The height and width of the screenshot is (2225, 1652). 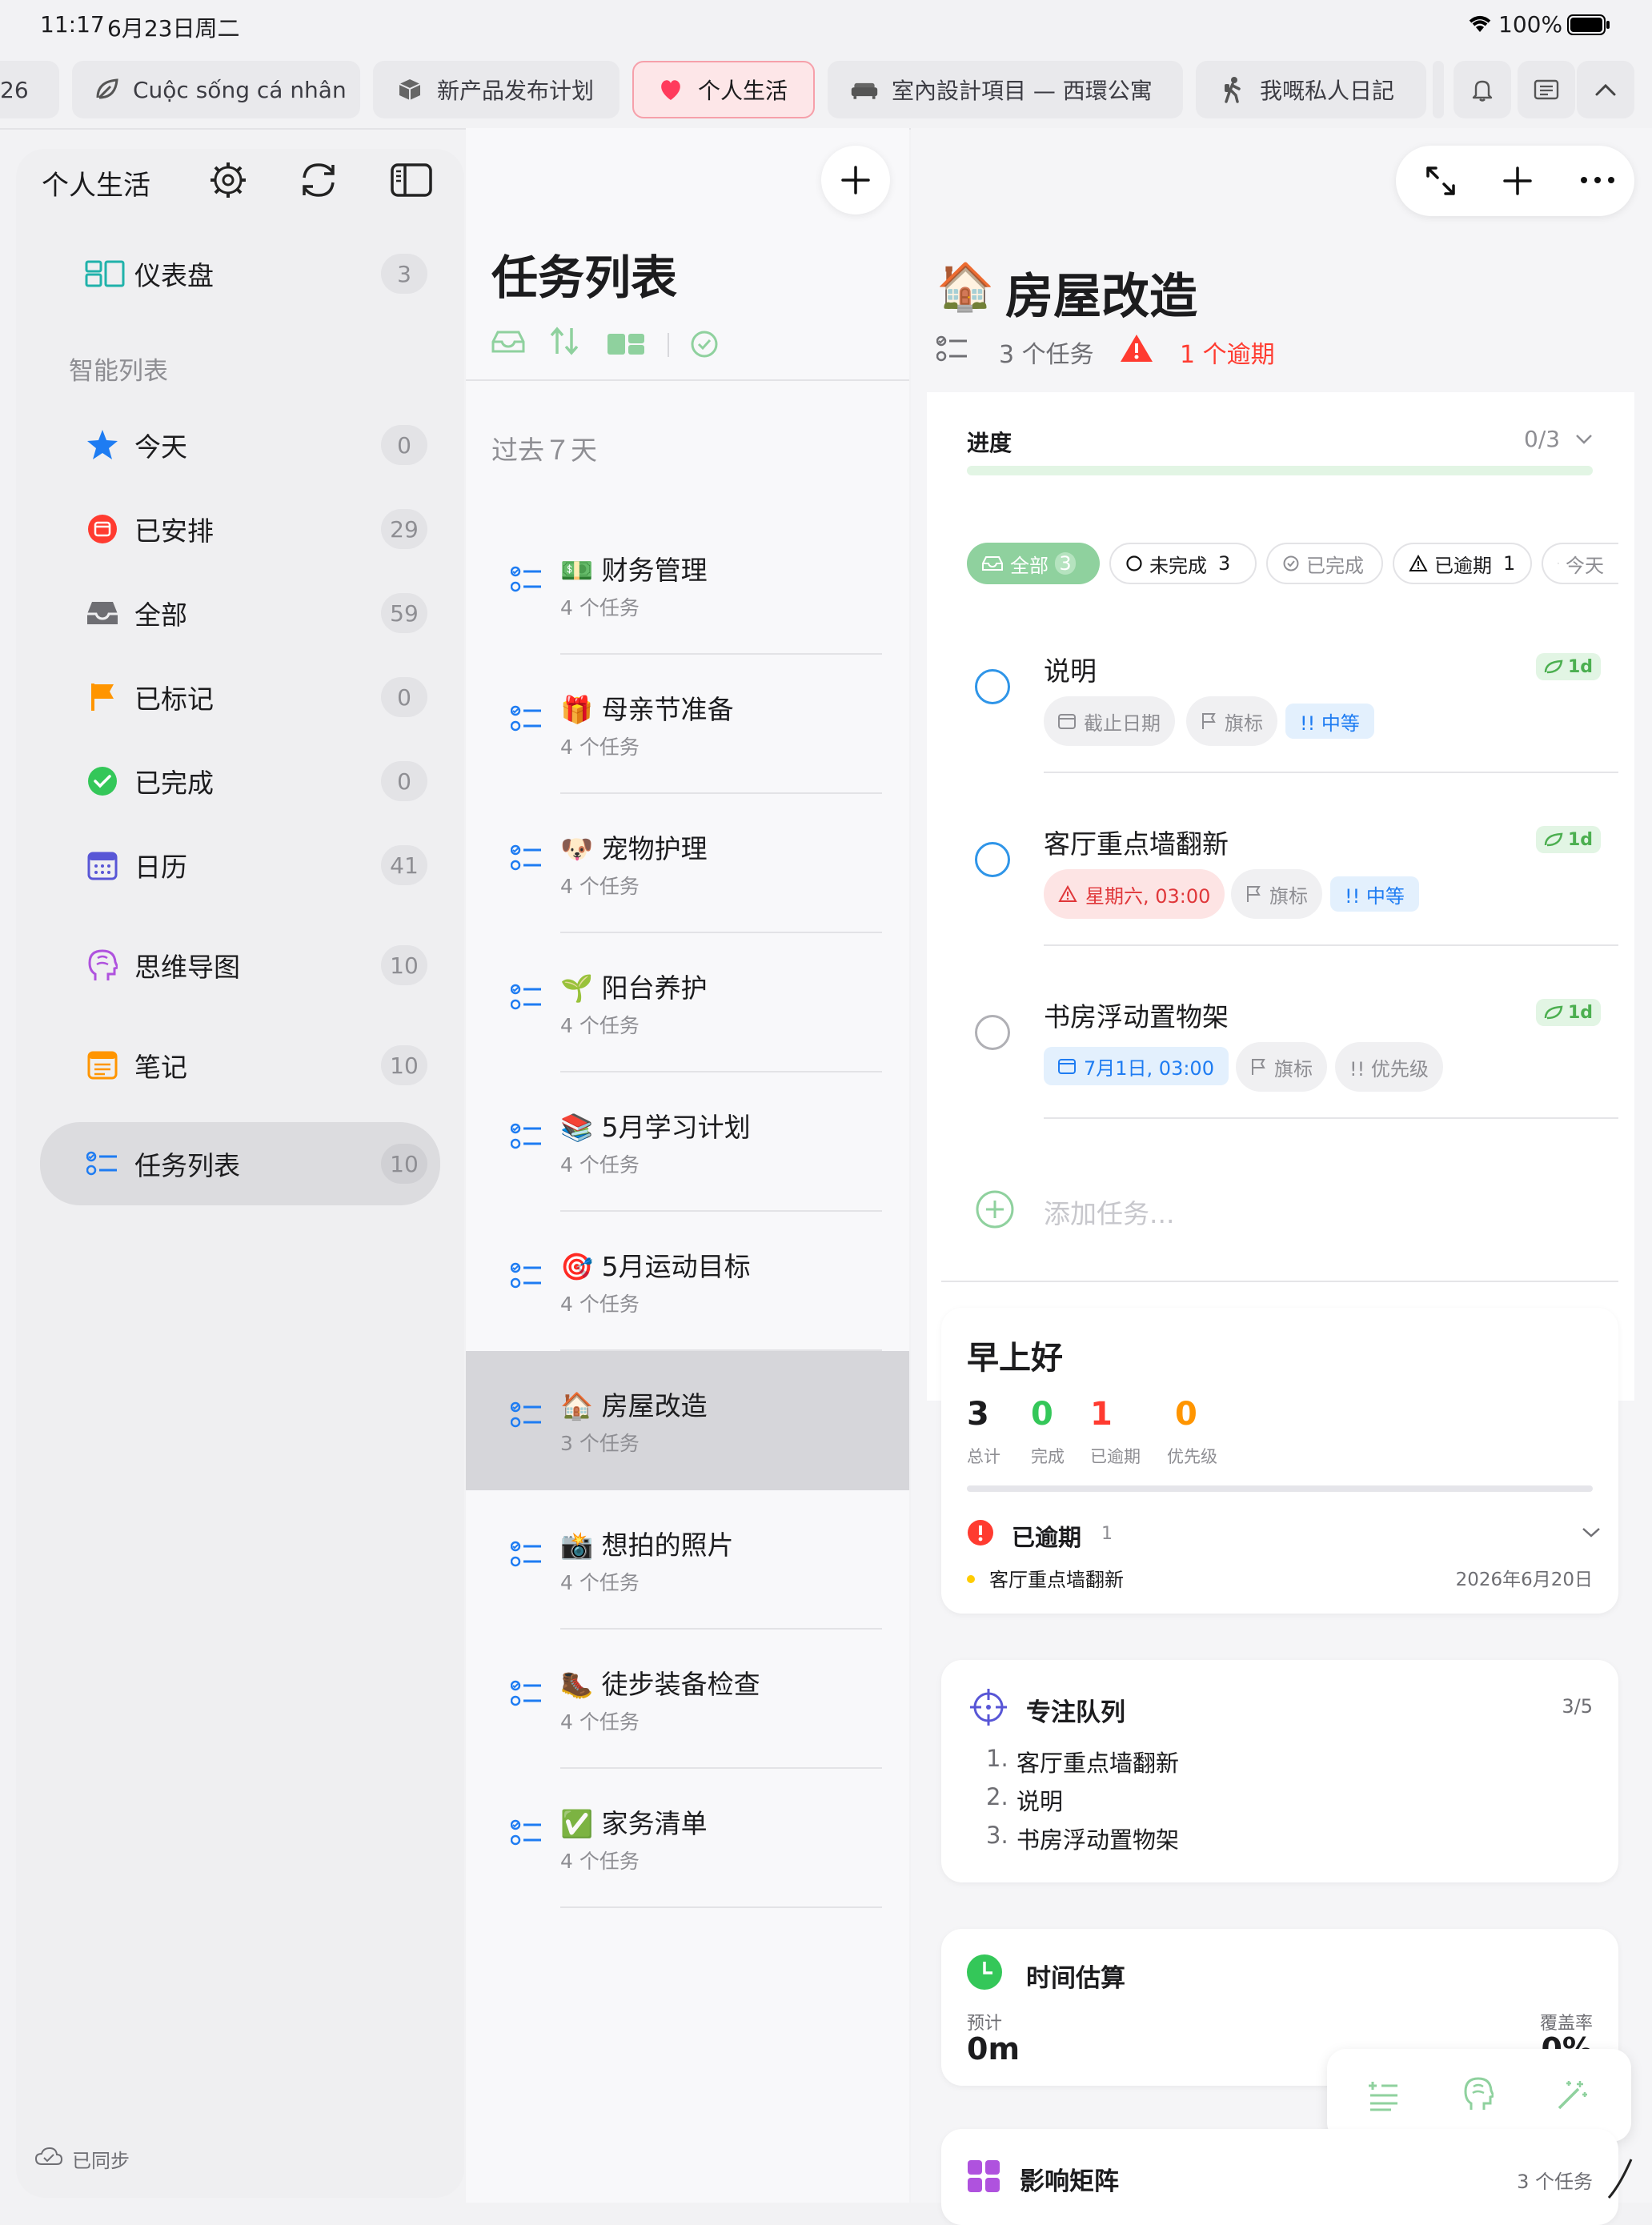 I want to click on focus-num: 3., so click(x=997, y=1836).